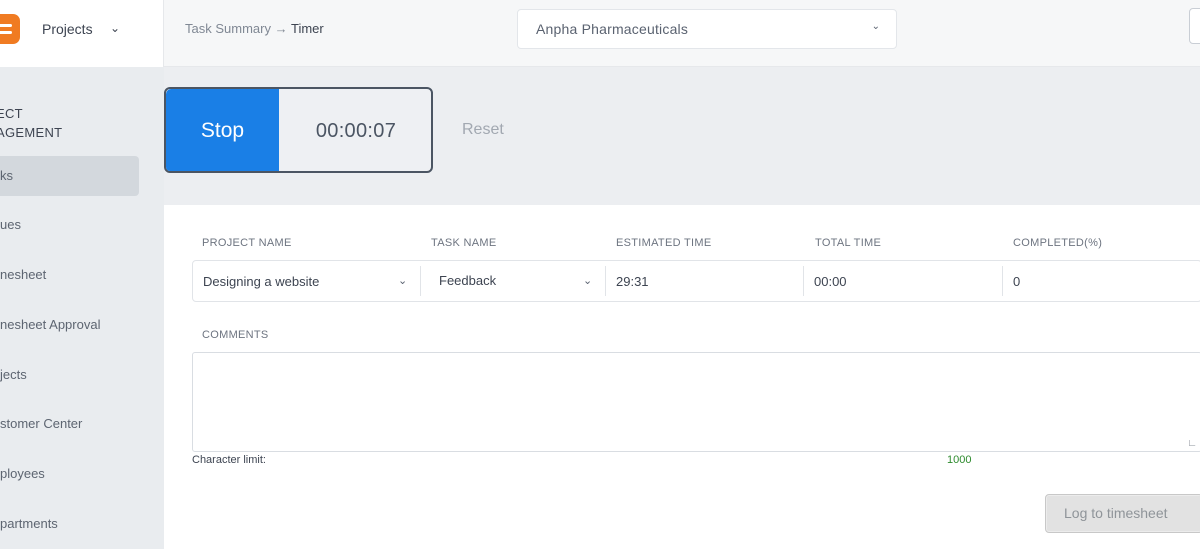  I want to click on project-name-header: PROJECT NAME, so click(247, 243).